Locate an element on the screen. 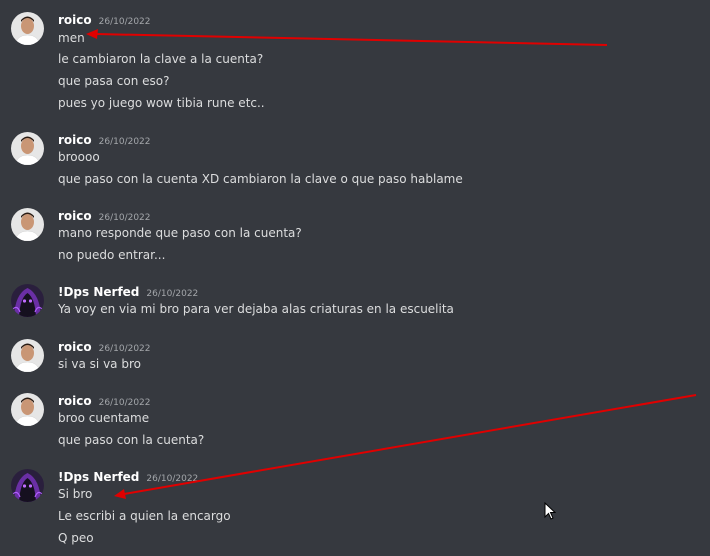  message-text: pues yo juego wow tibia rune etc.. is located at coordinates (161, 103).